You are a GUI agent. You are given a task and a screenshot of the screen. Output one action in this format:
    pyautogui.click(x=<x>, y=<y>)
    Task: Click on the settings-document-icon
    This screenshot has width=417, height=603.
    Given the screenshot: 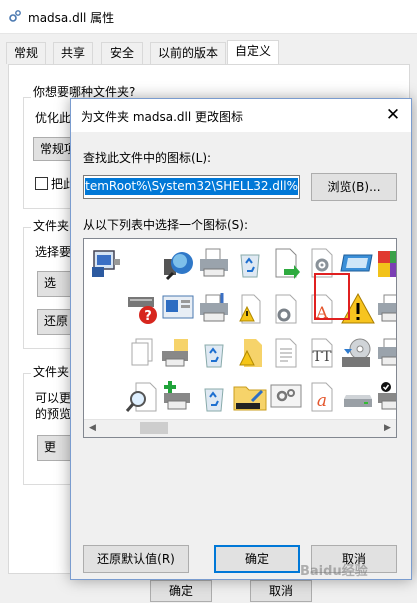 What is the action you would take?
    pyautogui.click(x=286, y=309)
    